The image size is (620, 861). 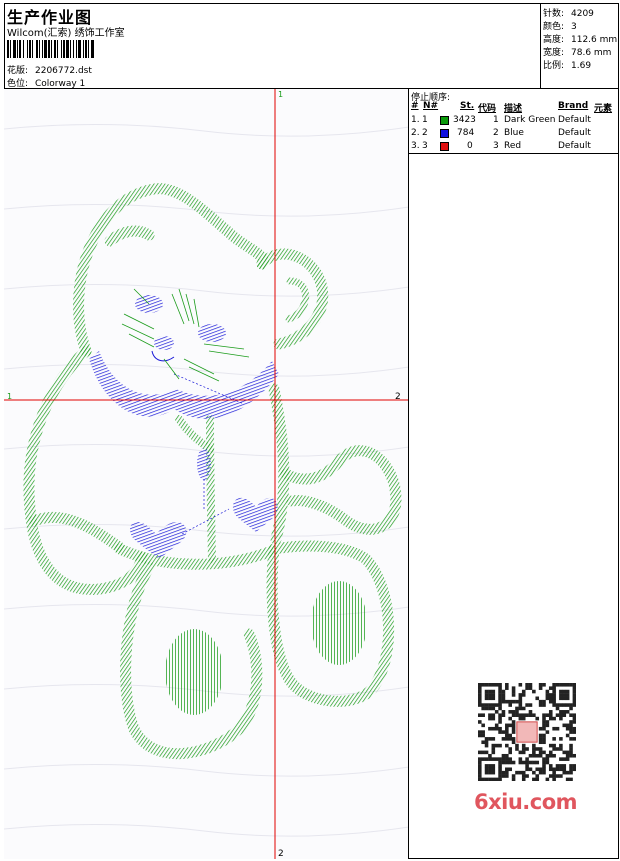 I want to click on file-label: 花版:, so click(x=18, y=71).